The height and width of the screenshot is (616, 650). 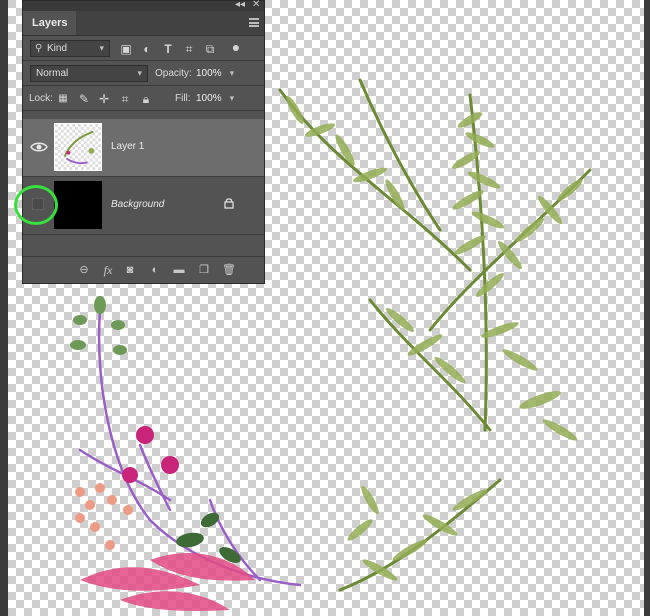 I want to click on new-layer-icon: ❐, so click(x=204, y=270).